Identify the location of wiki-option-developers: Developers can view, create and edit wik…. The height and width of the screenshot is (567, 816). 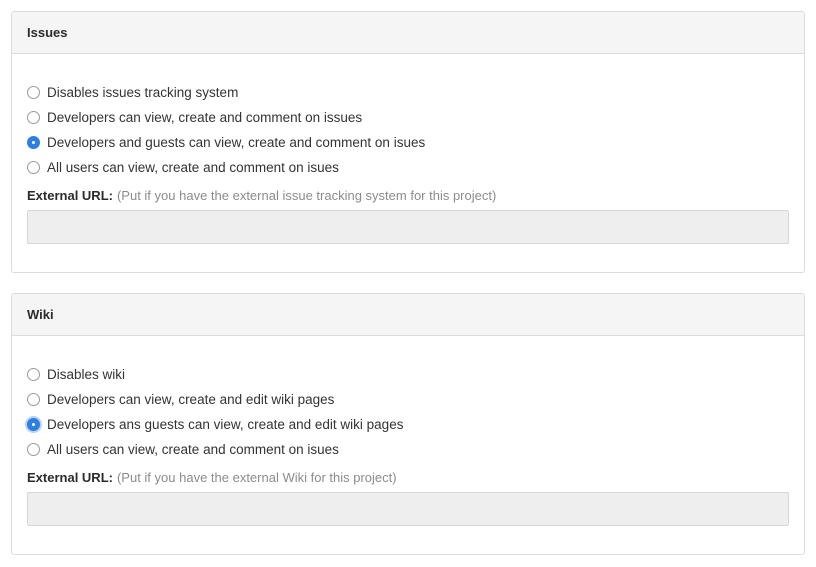
(408, 399).